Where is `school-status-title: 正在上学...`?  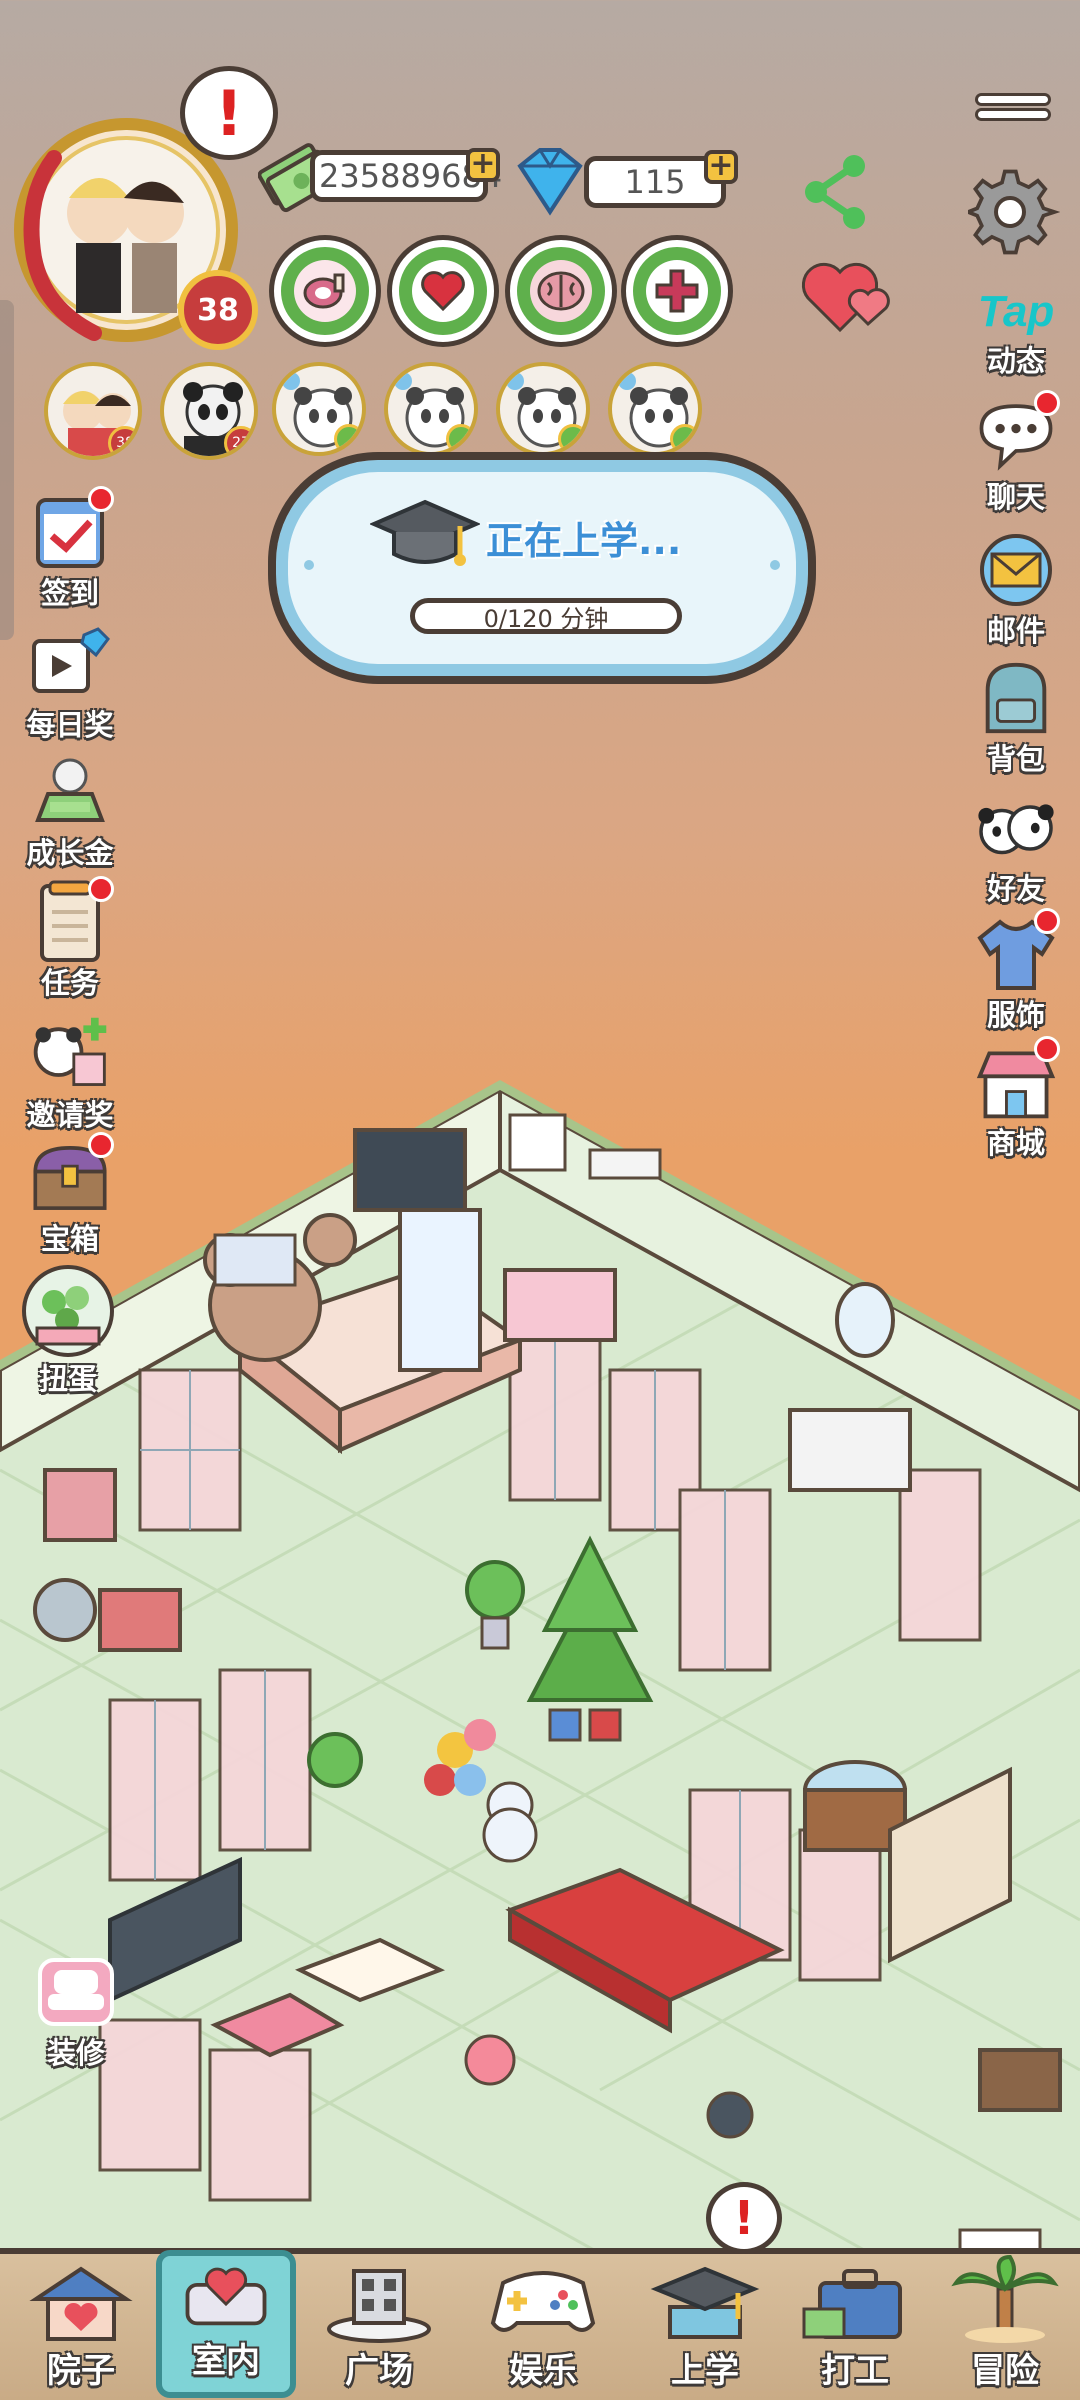 school-status-title: 正在上学... is located at coordinates (584, 541).